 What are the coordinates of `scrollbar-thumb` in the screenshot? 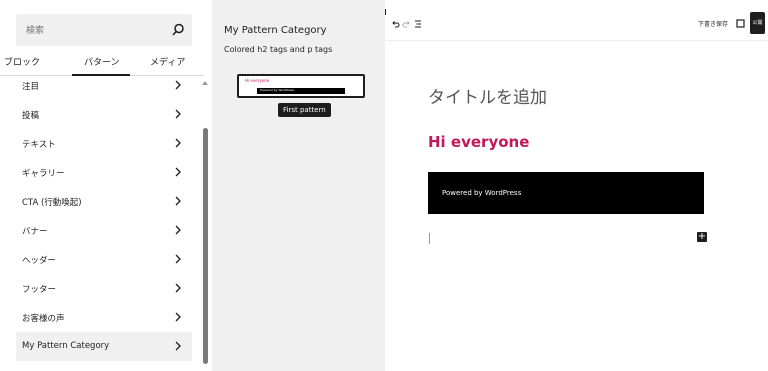 It's located at (205, 246).